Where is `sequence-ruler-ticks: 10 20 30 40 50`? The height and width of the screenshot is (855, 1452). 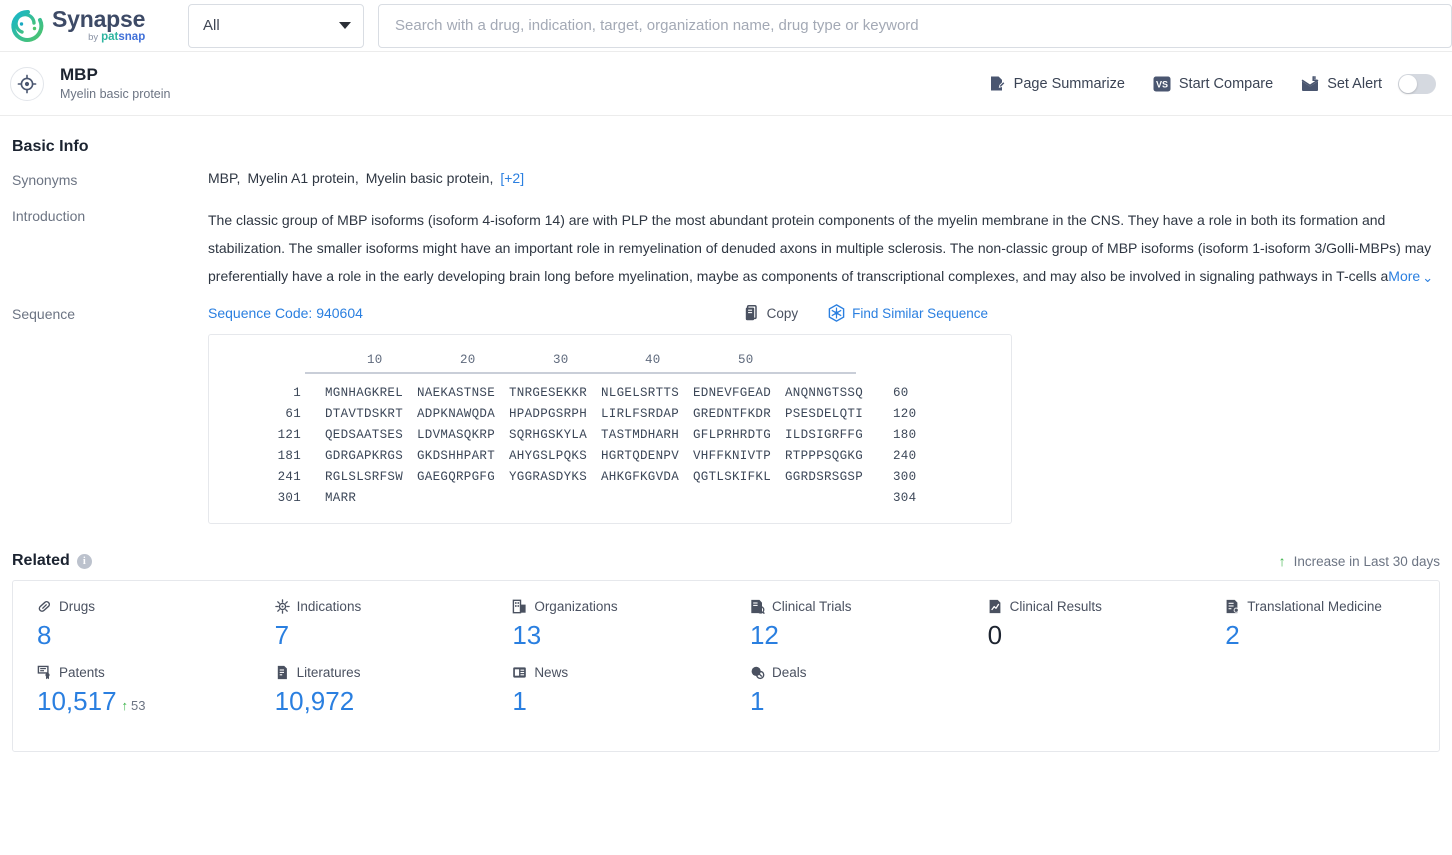 sequence-ruler-ticks: 10 20 30 40 50 is located at coordinates (585, 361).